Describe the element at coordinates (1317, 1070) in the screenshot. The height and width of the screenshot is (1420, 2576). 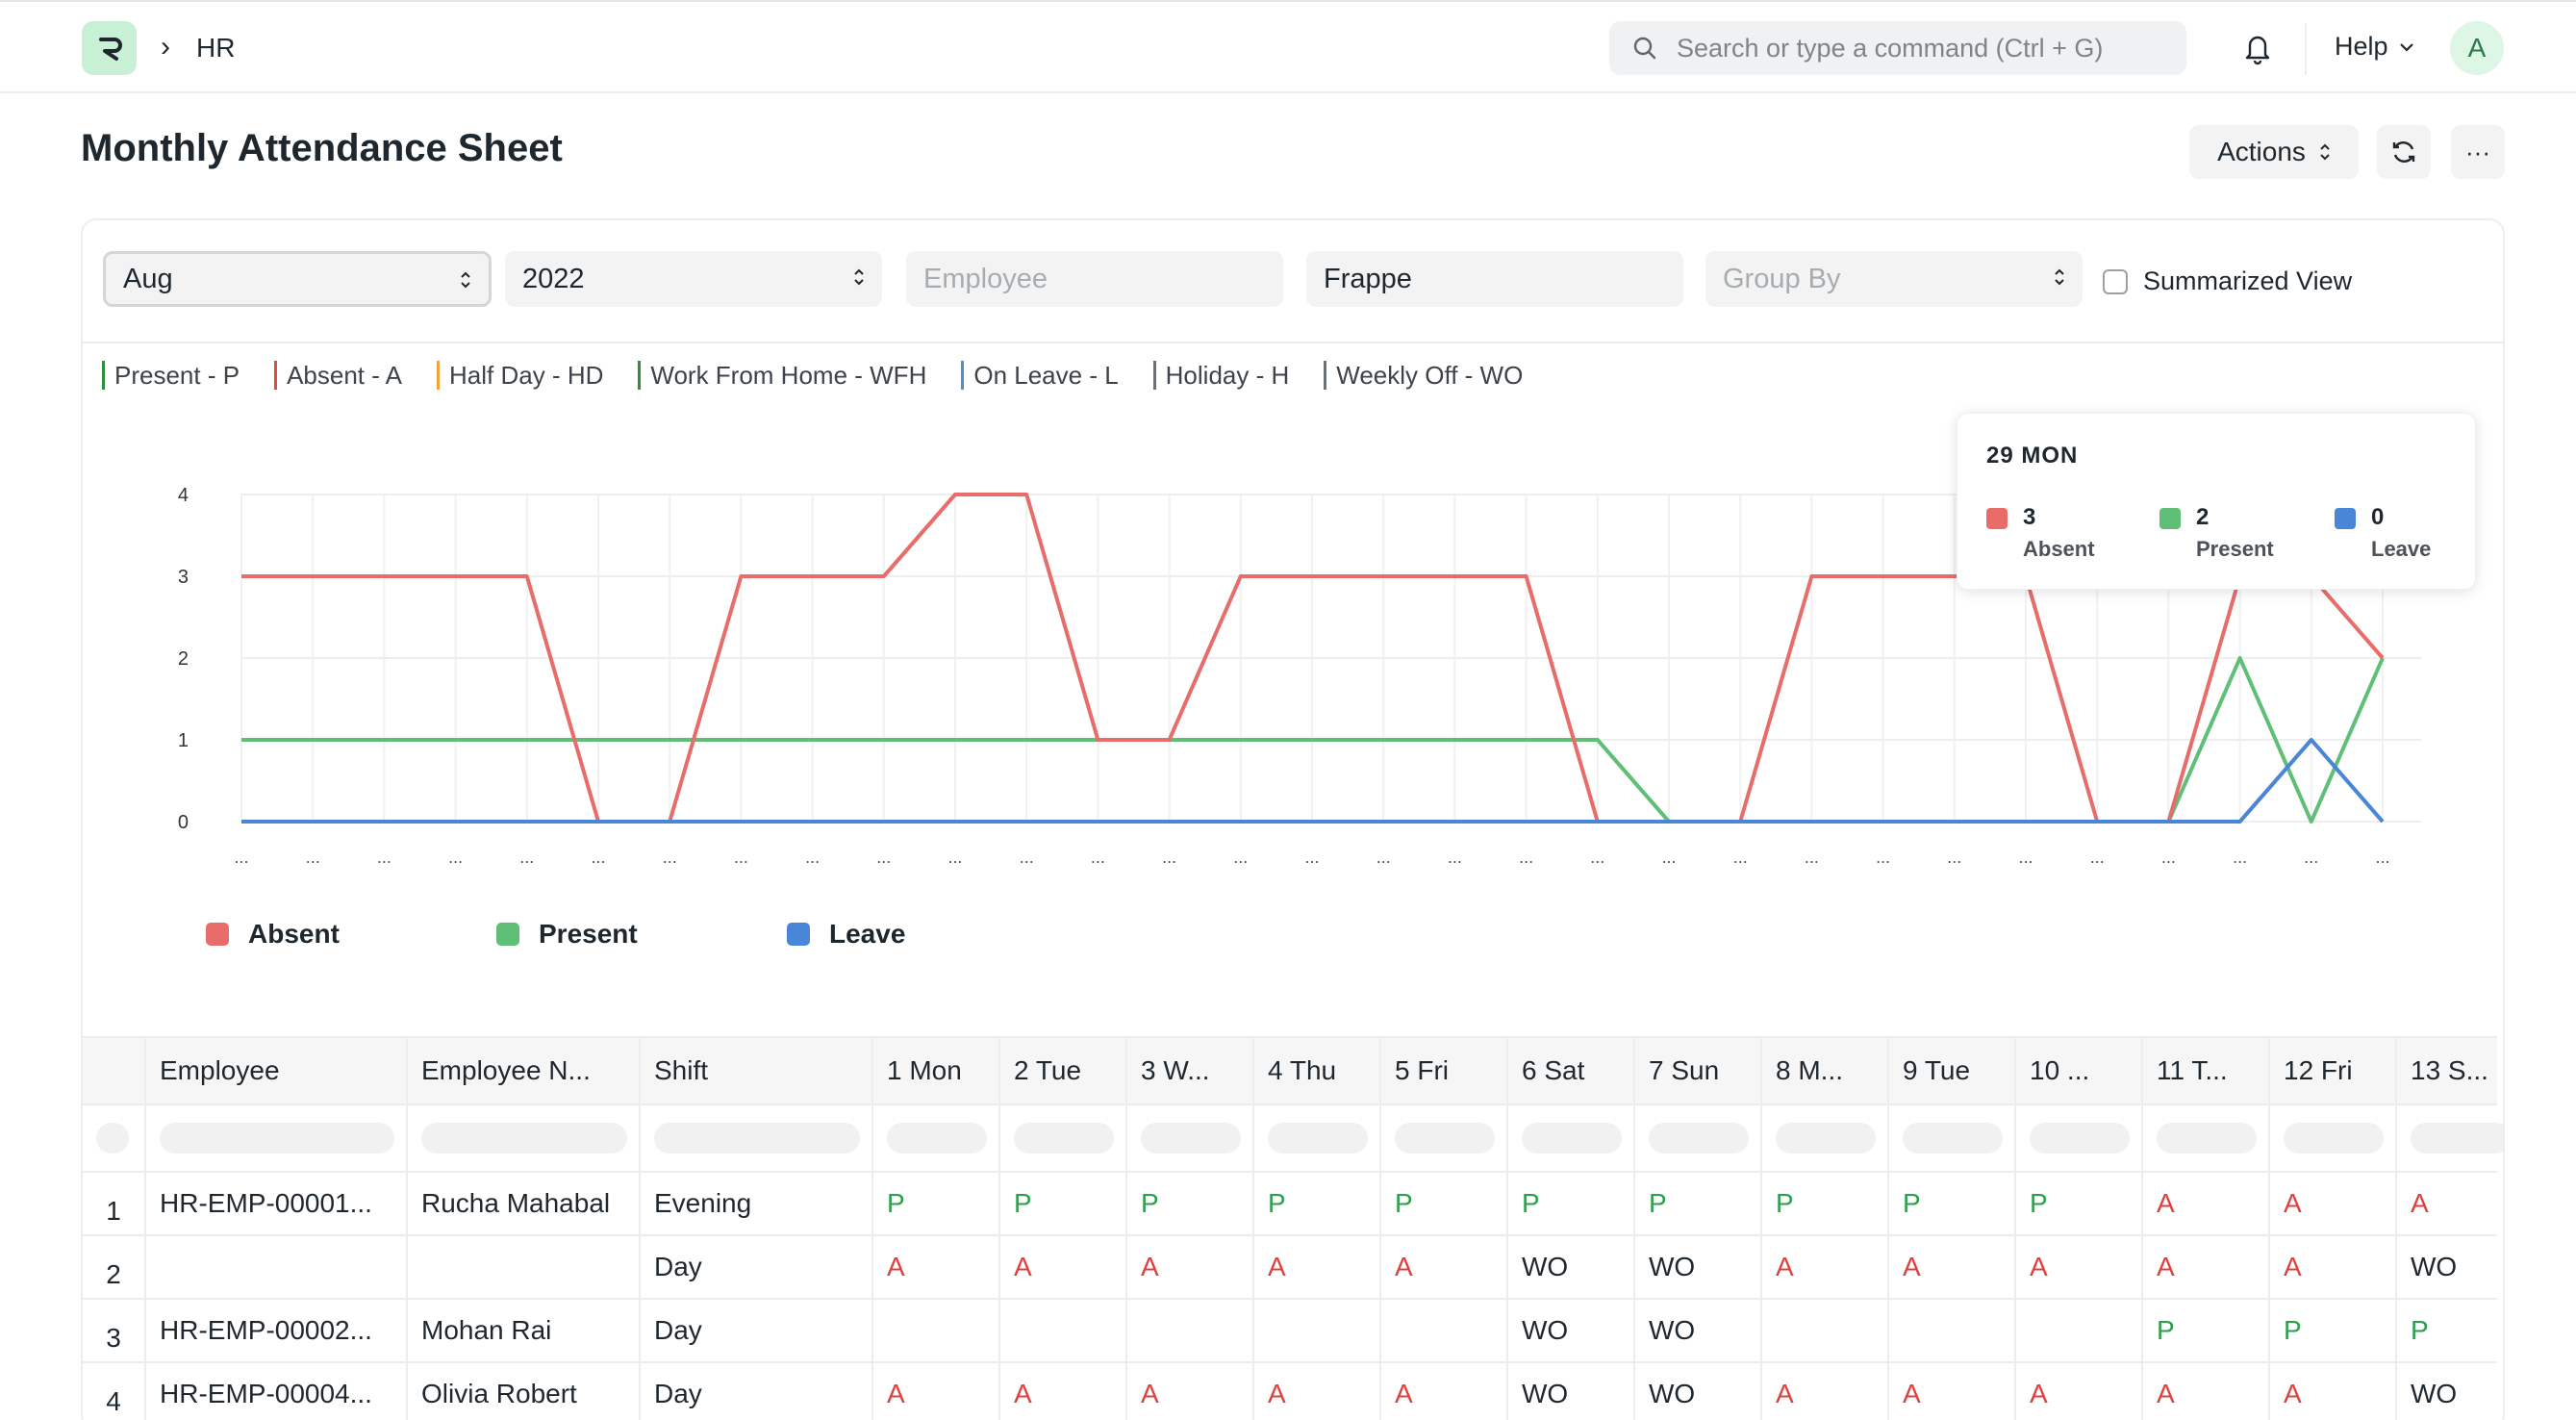
I see `column-header: 4 Thu` at that location.